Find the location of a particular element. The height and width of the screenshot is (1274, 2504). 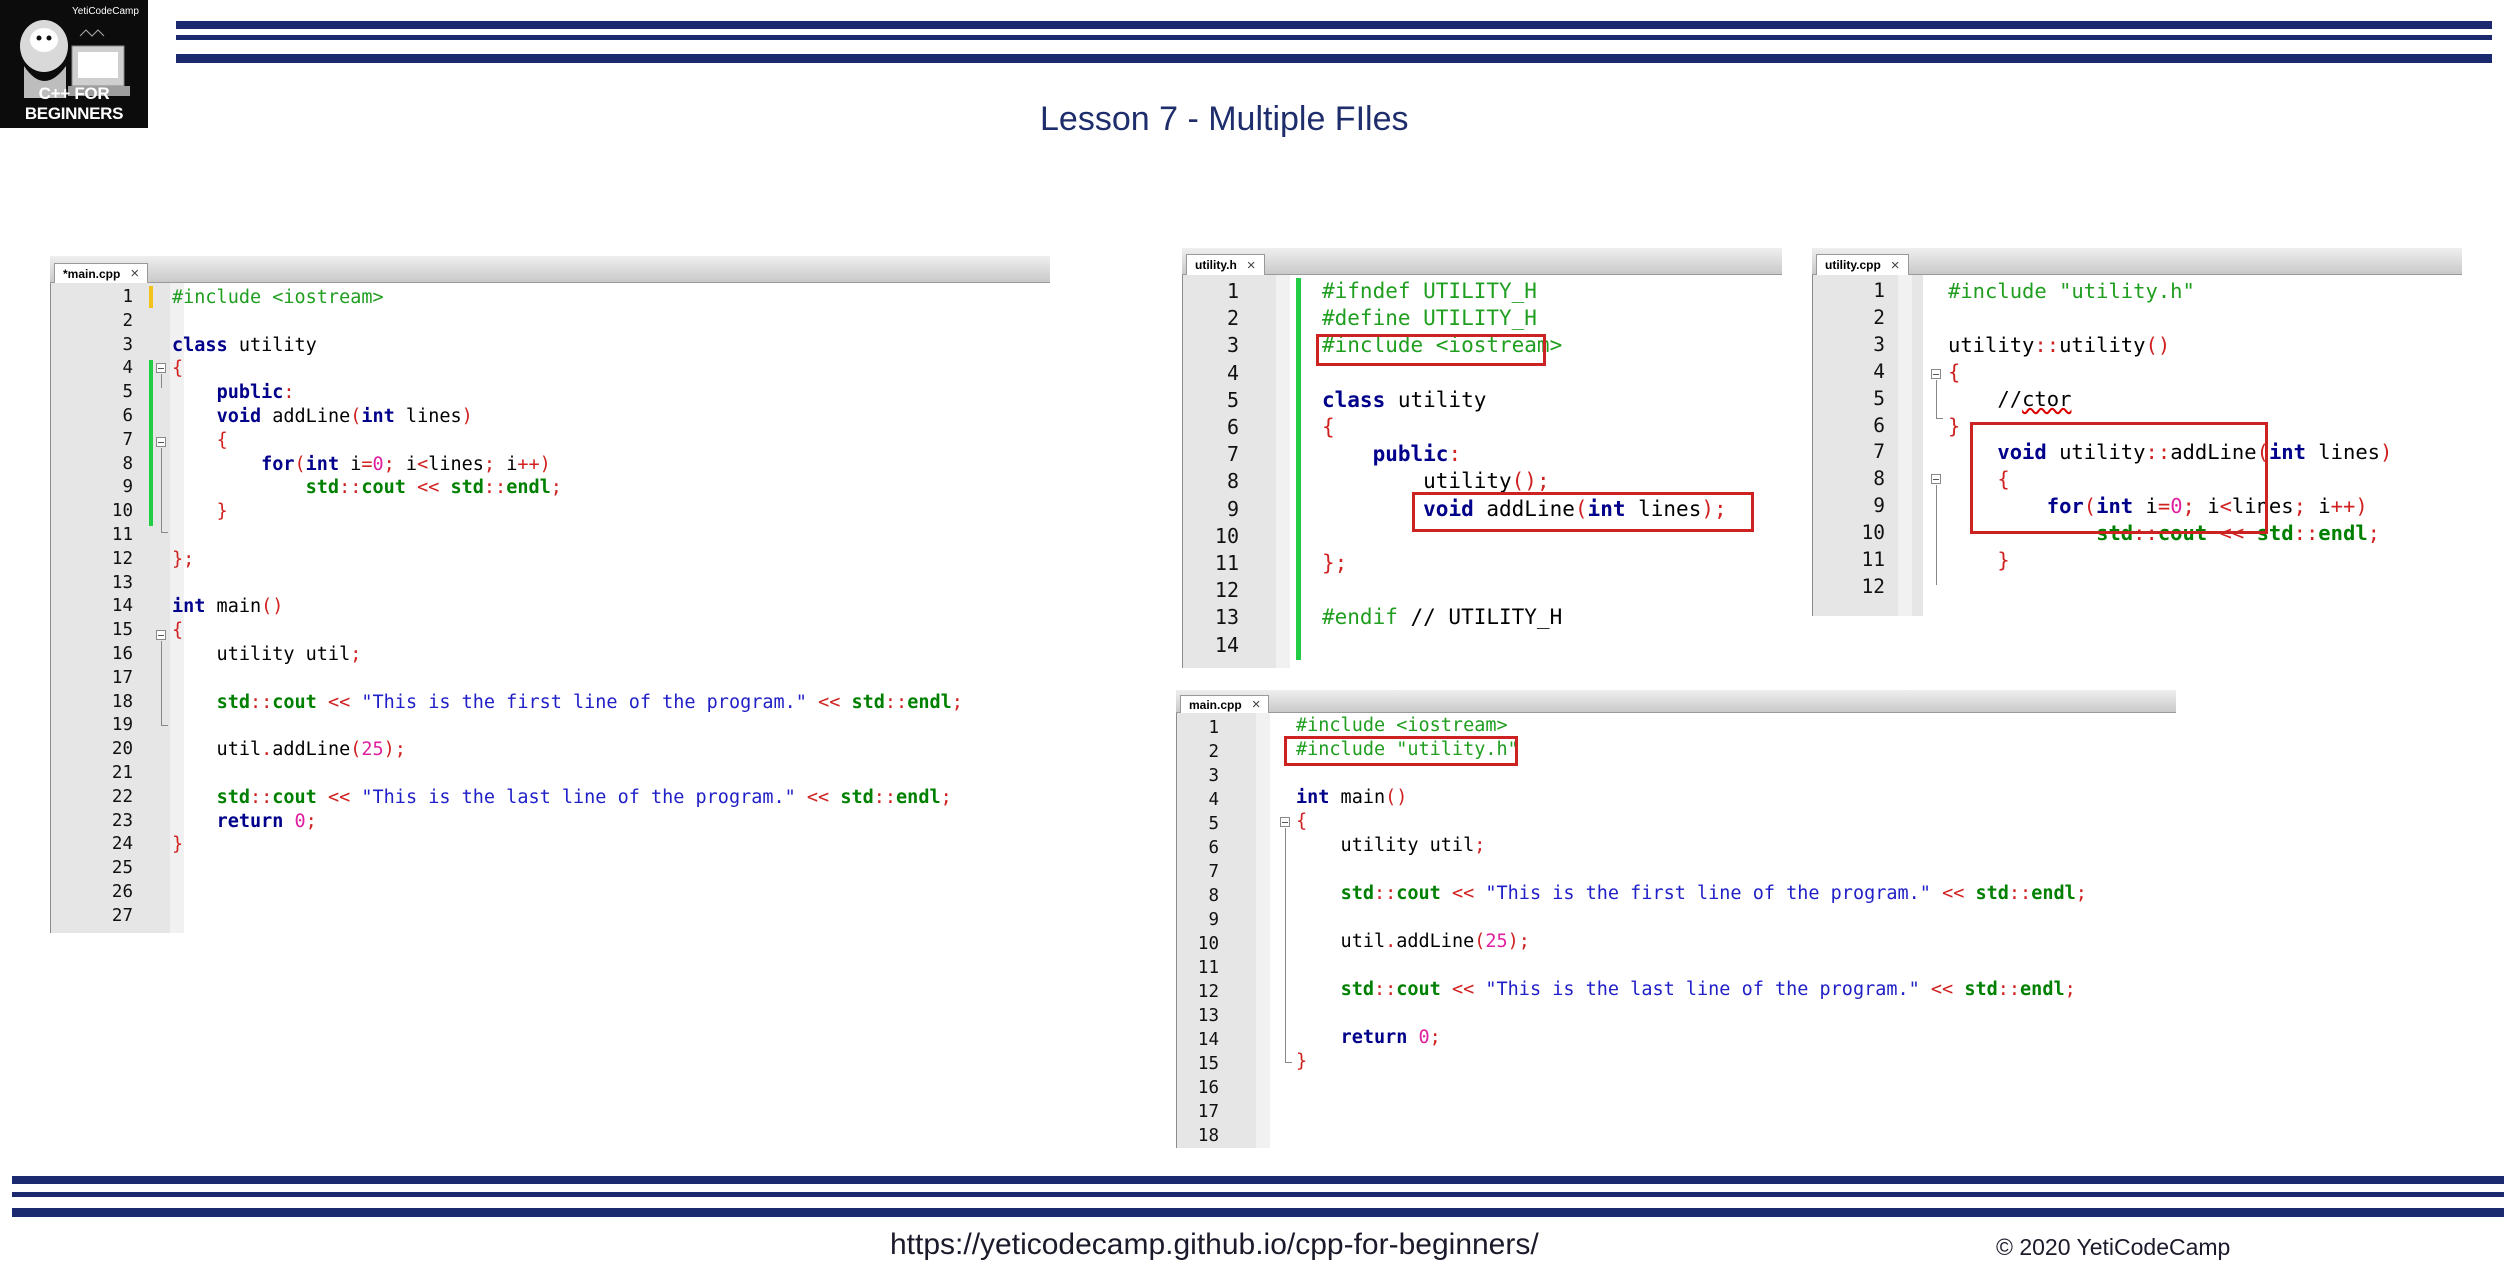

tab-label: main.cpp is located at coordinates (1215, 704).